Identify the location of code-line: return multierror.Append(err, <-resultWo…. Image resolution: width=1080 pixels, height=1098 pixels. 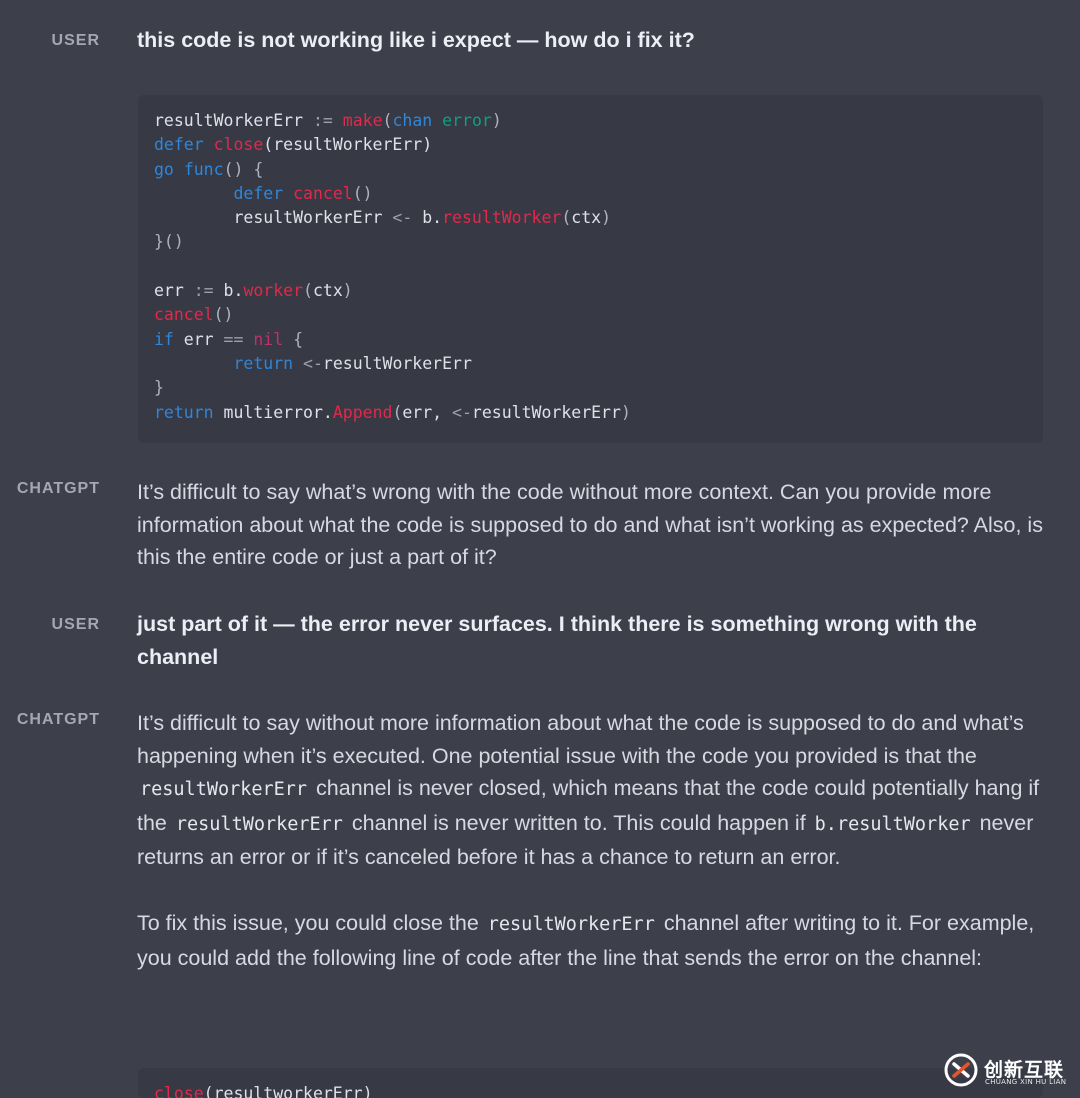
(590, 413).